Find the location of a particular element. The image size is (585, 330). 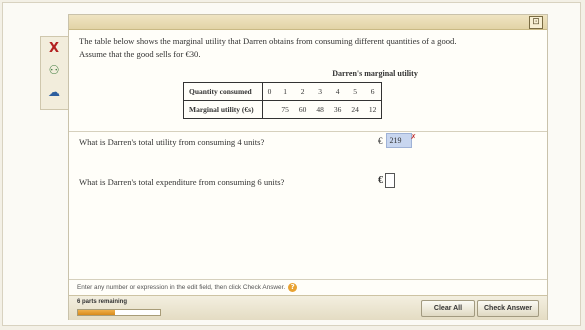

progress-bar is located at coordinates (119, 312).